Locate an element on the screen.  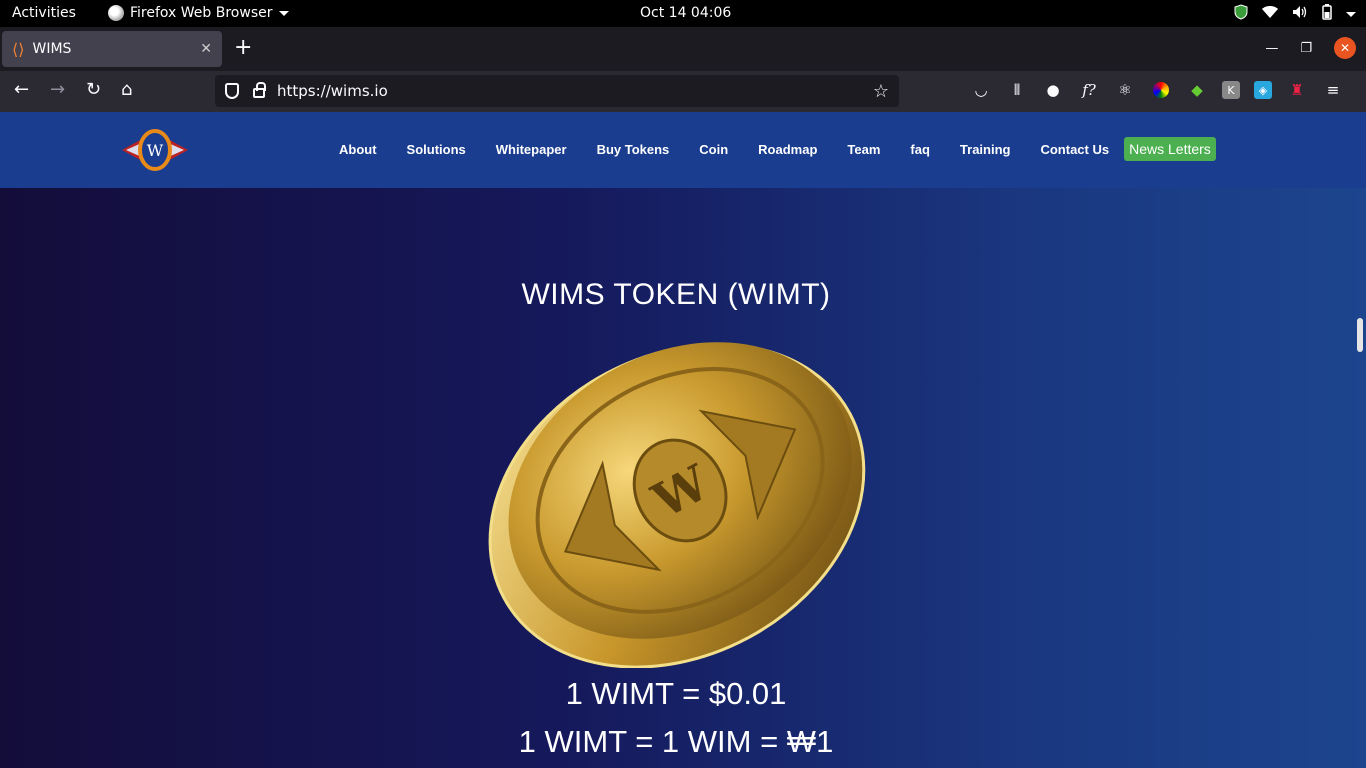
account-icon: ● is located at coordinates (1053, 90).